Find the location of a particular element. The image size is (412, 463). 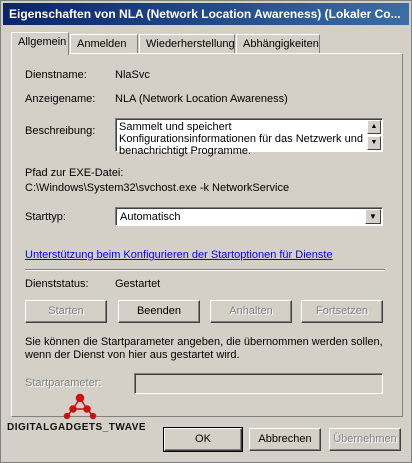

apply-button: Übernehmen is located at coordinates (365, 439).